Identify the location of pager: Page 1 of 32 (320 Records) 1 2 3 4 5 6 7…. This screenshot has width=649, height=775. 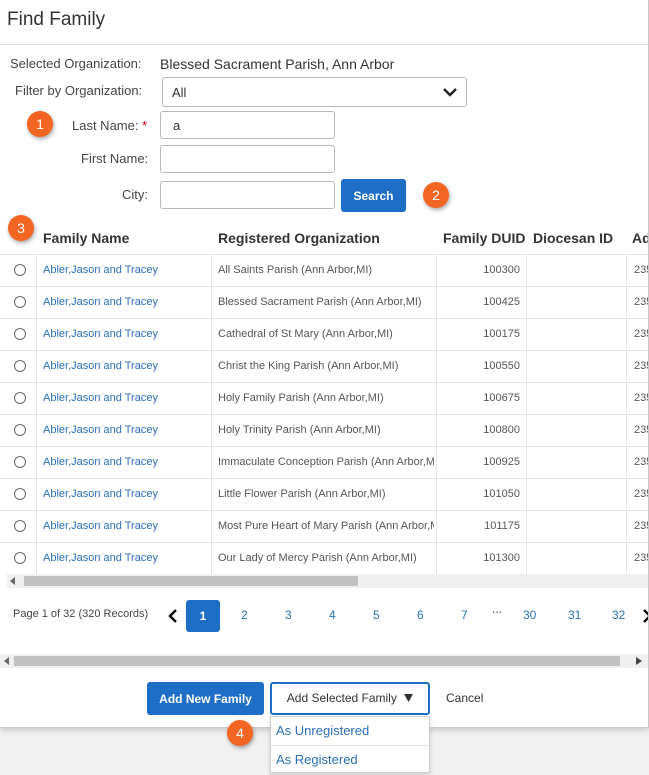
(324, 616).